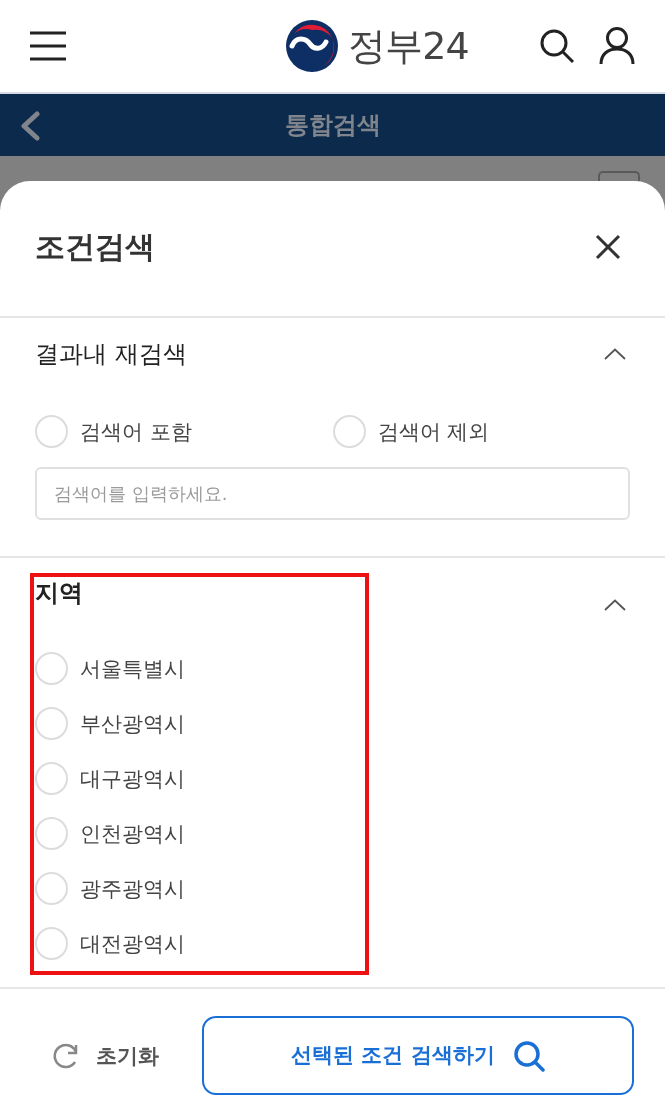 The height and width of the screenshot is (1114, 665). What do you see at coordinates (132, 723) in the screenshot?
I see `radio-label: 부산광역시` at bounding box center [132, 723].